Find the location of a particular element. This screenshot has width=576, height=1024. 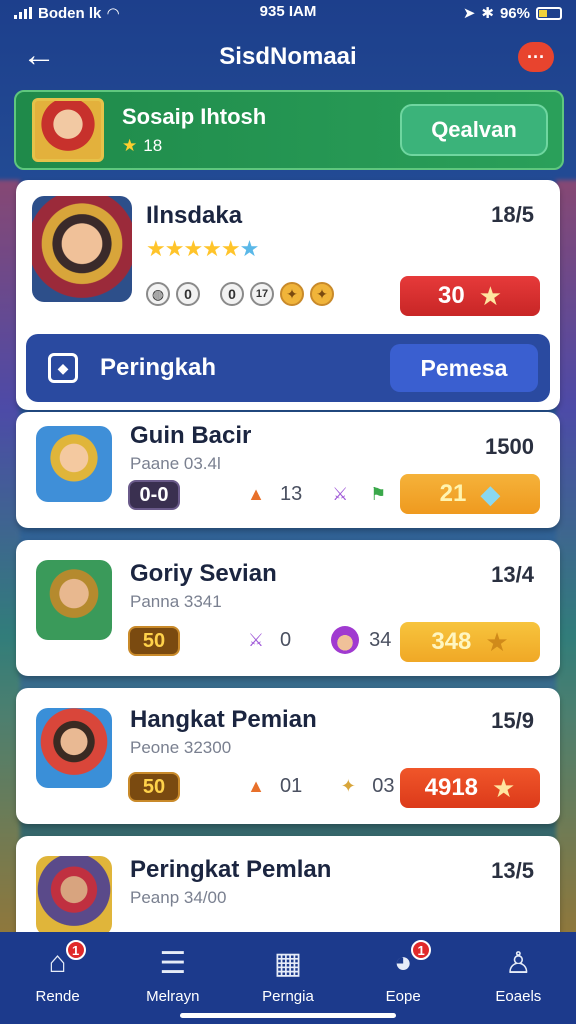

back-arrow-icon: ← is located at coordinates (39, 56).